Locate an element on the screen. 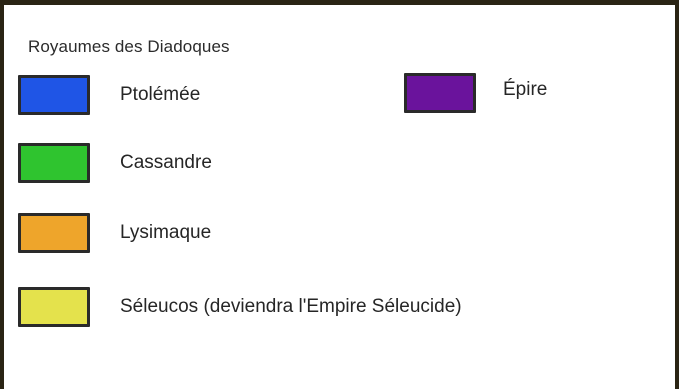 The image size is (679, 389). legend-swatch-lysimaque is located at coordinates (54, 233).